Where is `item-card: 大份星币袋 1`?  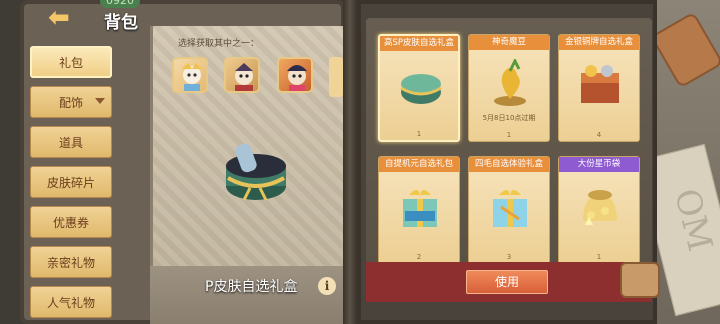 item-card: 大份星币袋 1 is located at coordinates (599, 210).